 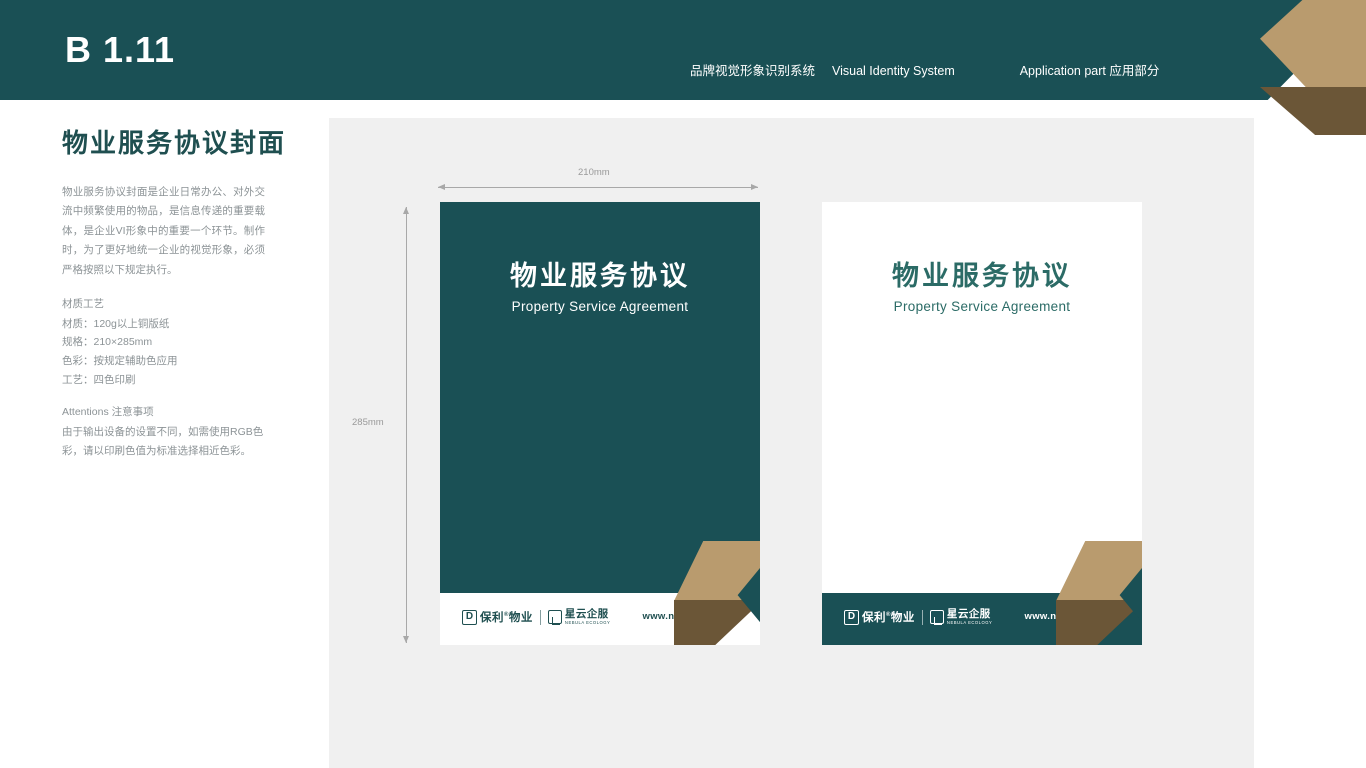 What do you see at coordinates (99, 379) in the screenshot?
I see `spec-item-process: 工艺：四色印刷` at bounding box center [99, 379].